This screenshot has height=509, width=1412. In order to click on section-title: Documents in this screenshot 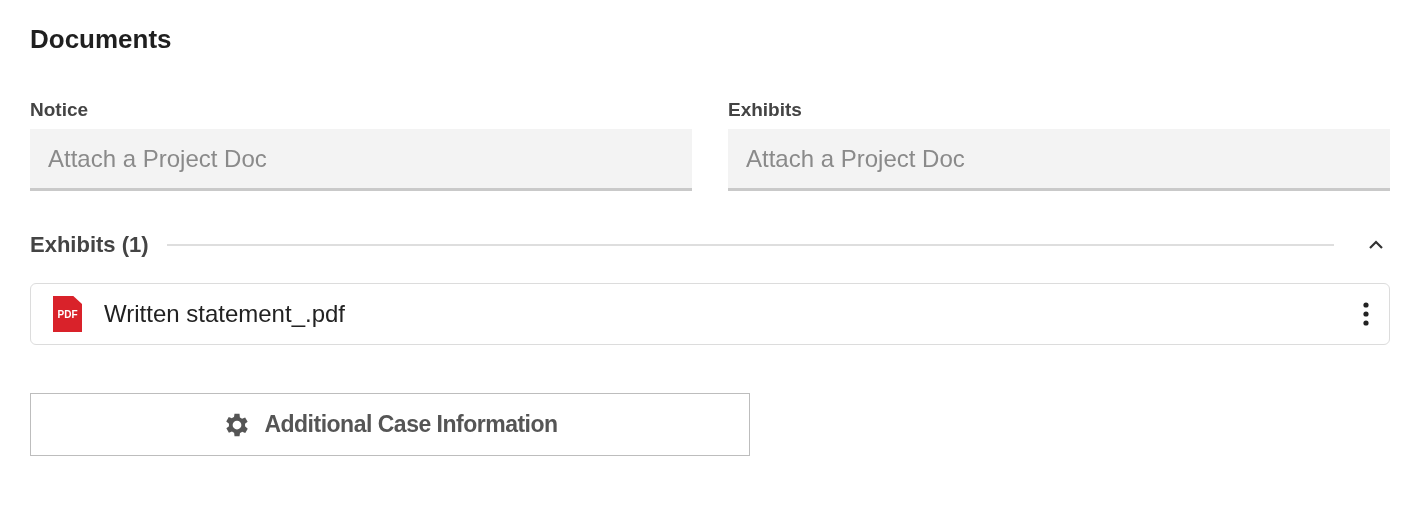, I will do `click(101, 39)`.